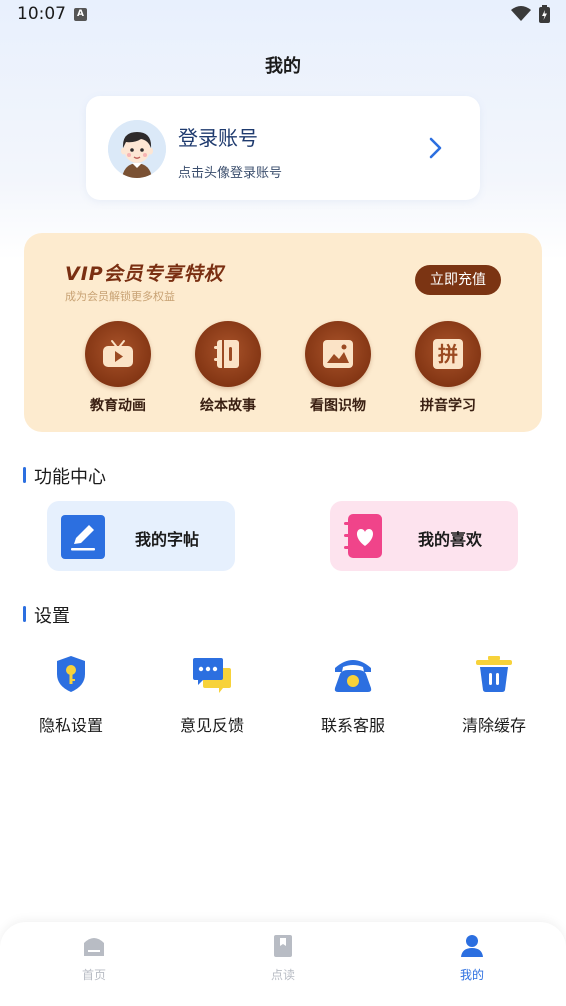  What do you see at coordinates (283, 66) in the screenshot?
I see `page-title: 我的` at bounding box center [283, 66].